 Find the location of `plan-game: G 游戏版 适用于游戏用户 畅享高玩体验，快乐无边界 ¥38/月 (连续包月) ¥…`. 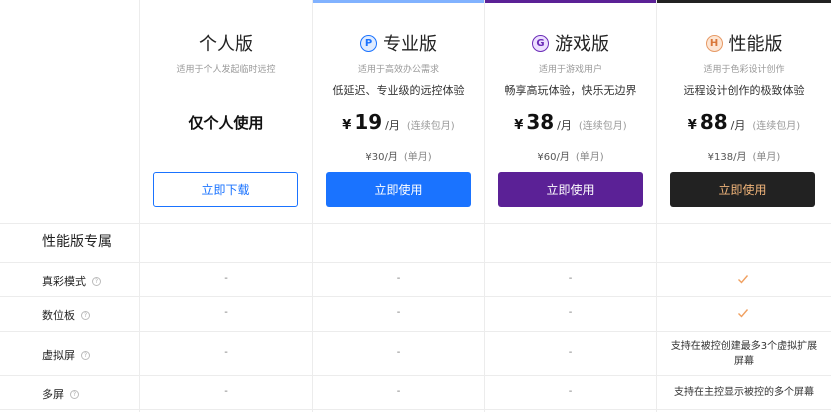

plan-game: G 游戏版 适用于游戏用户 畅享高玩体验，快乐无边界 ¥38/月 (连续包月) ¥… is located at coordinates (570, 111).